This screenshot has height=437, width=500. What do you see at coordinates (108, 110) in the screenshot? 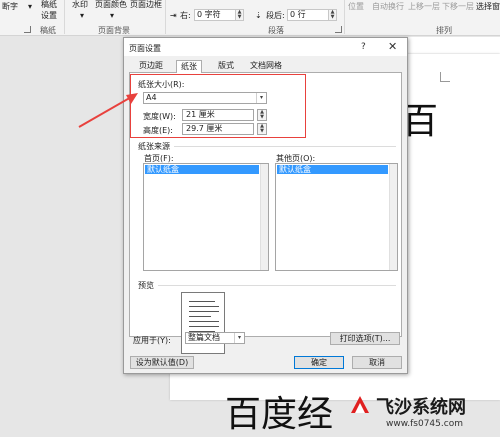
I see `annotation-arrow-icon` at bounding box center [108, 110].